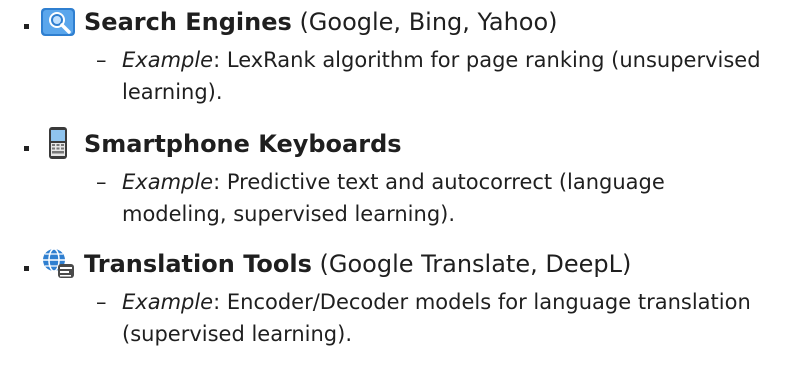 The image size is (791, 366). What do you see at coordinates (58, 22) in the screenshot?
I see `magnifier-globe-icon` at bounding box center [58, 22].